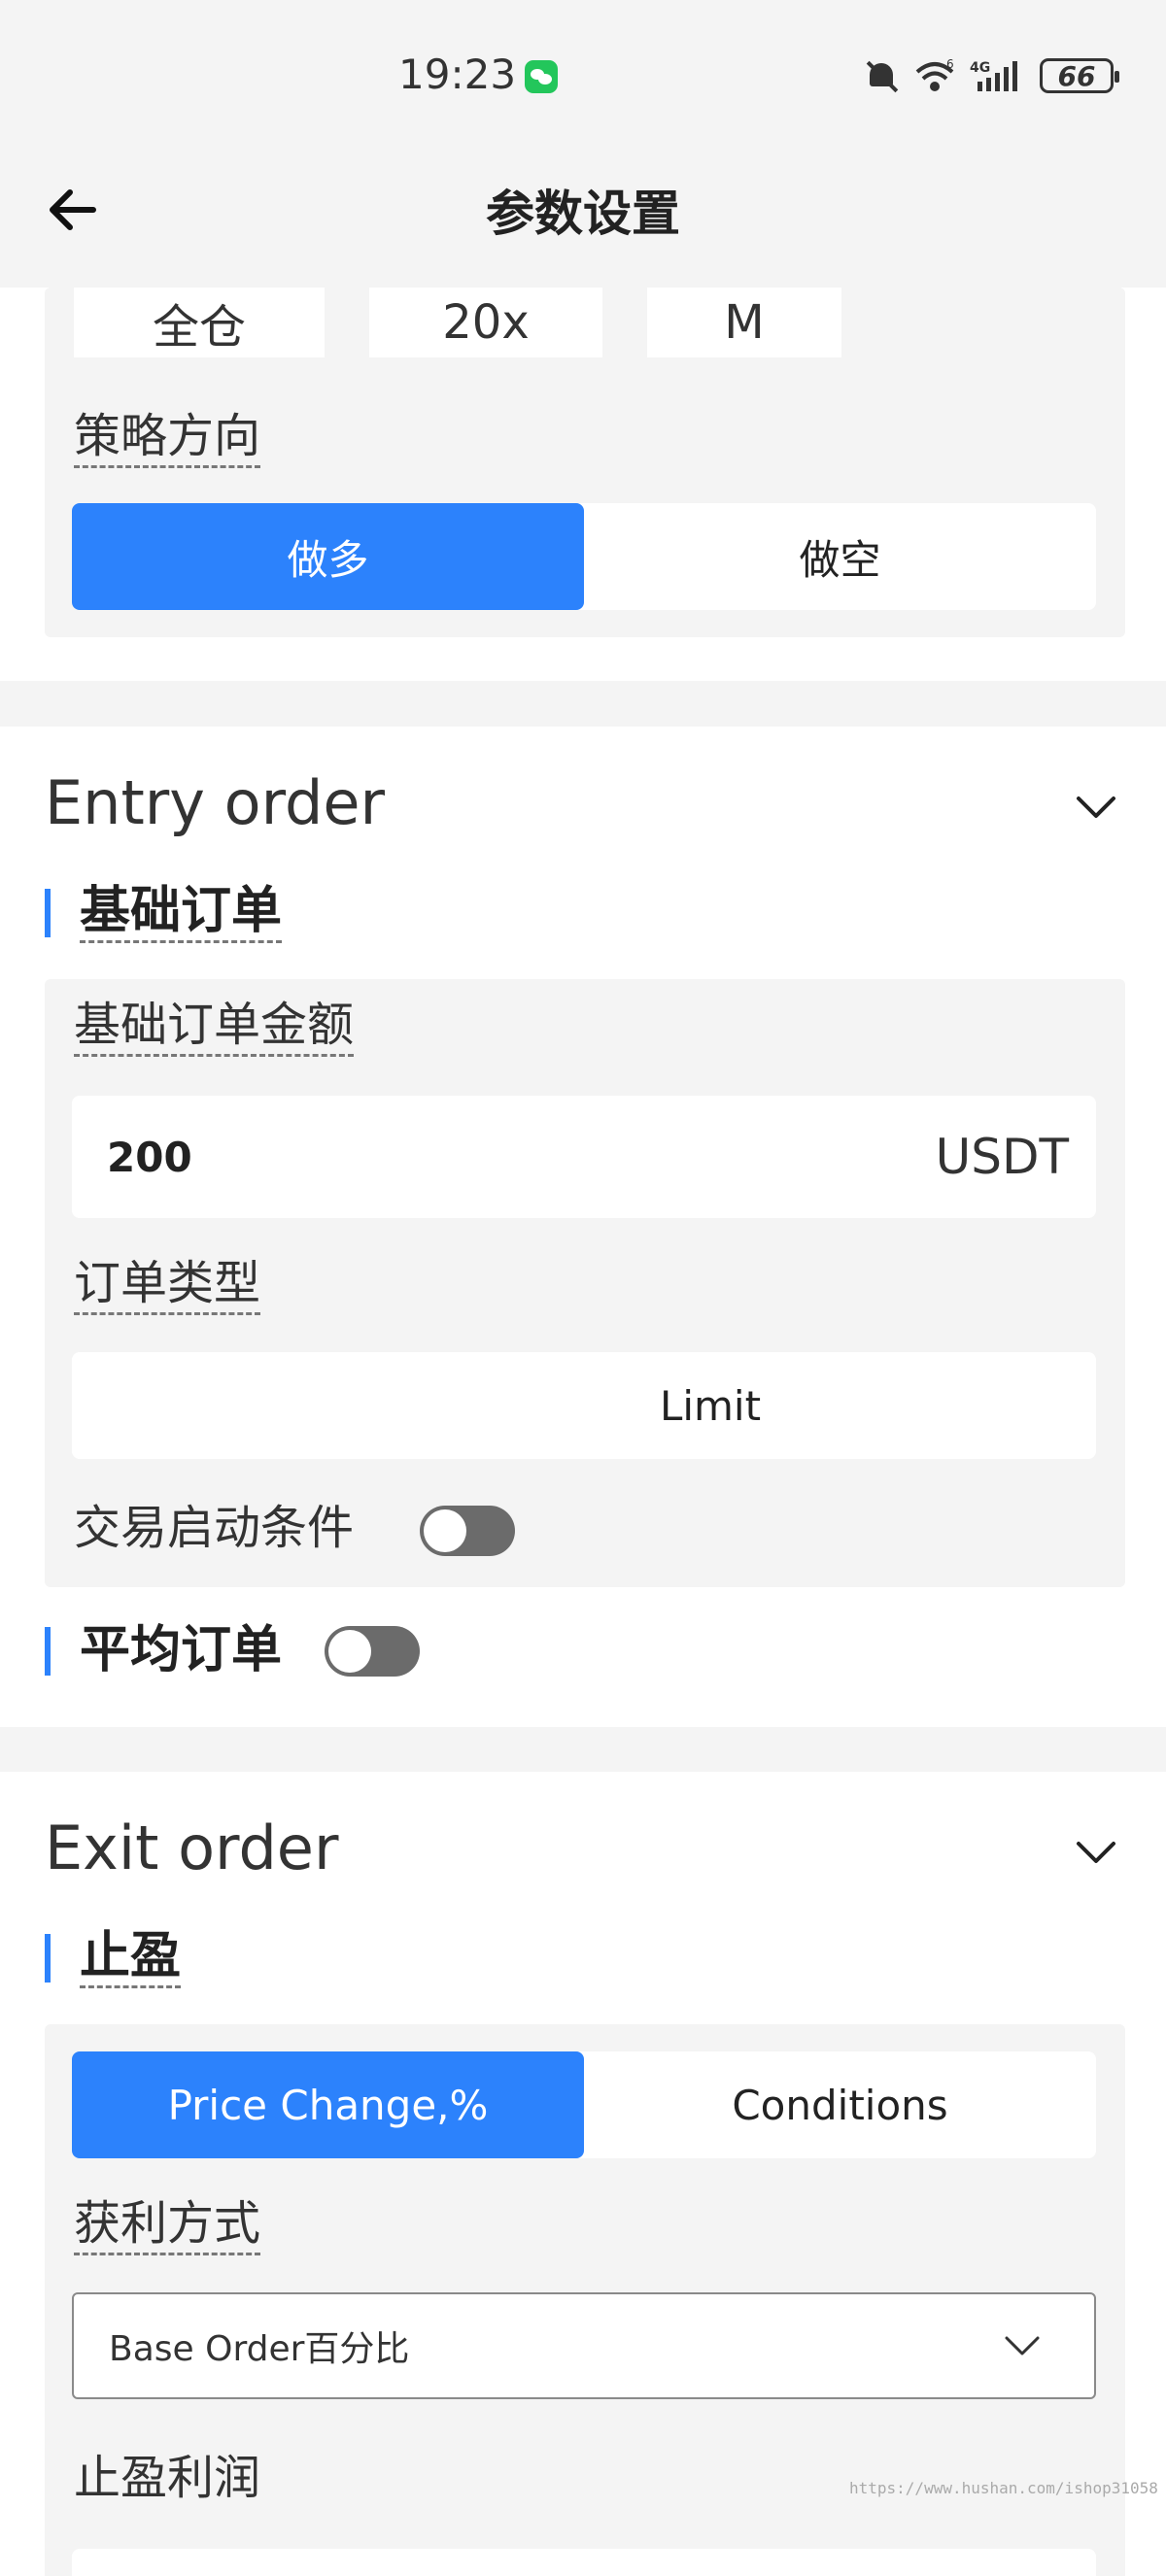 The image size is (1166, 2576). What do you see at coordinates (167, 2226) in the screenshot?
I see `profit-method-label: 获利方式` at bounding box center [167, 2226].